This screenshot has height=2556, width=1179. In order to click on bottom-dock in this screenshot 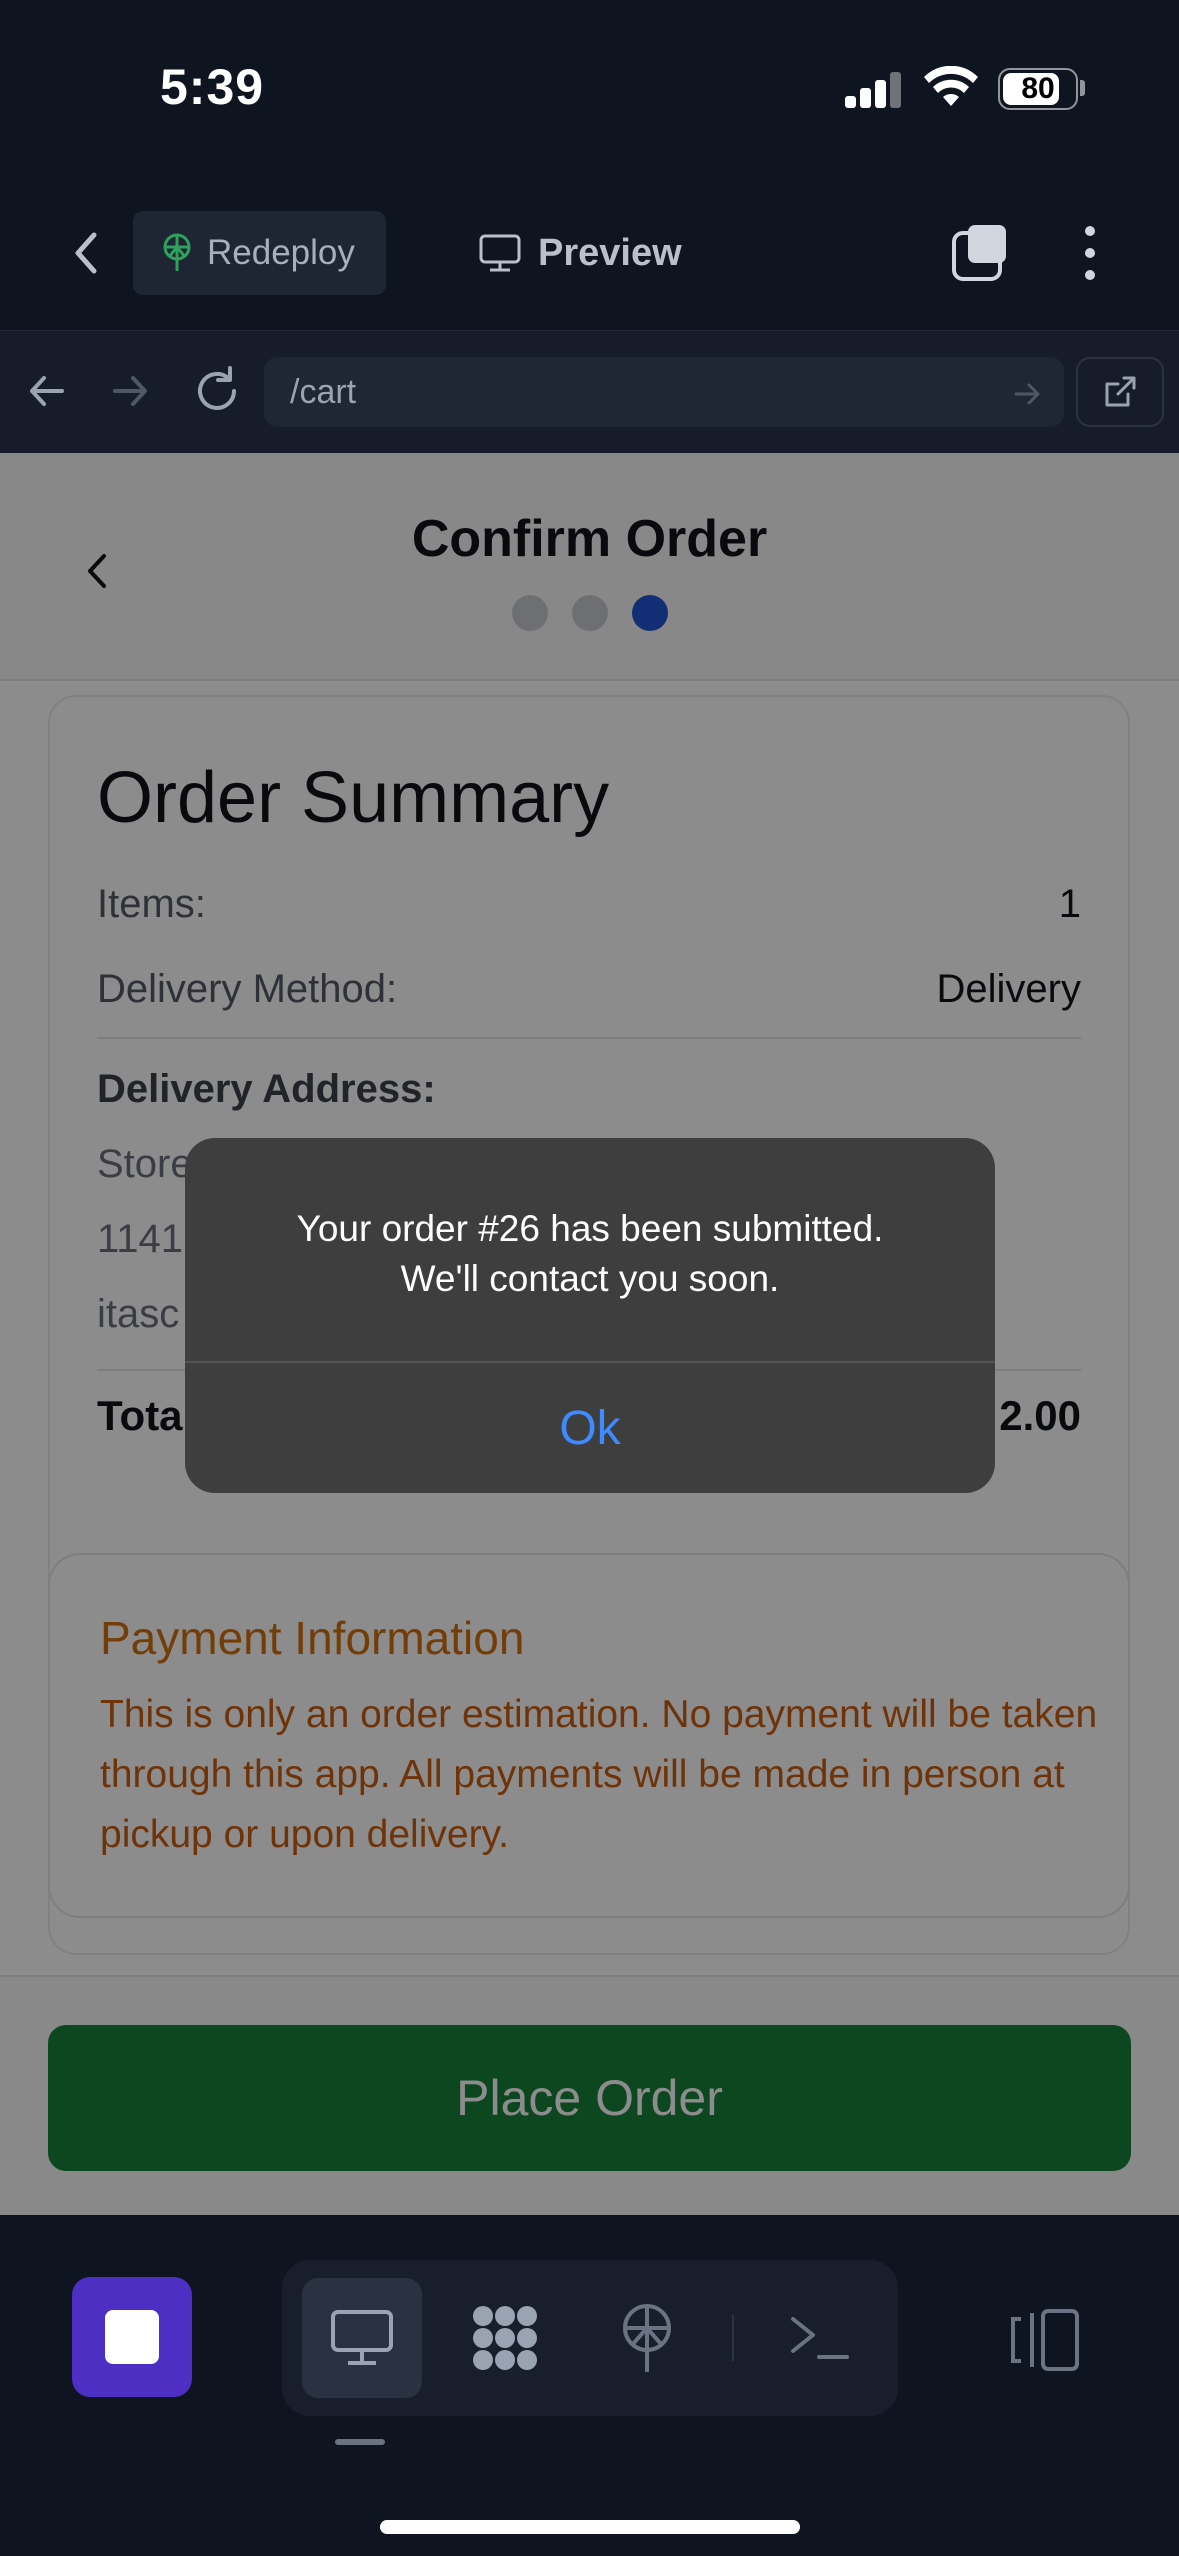, I will do `click(589, 2385)`.